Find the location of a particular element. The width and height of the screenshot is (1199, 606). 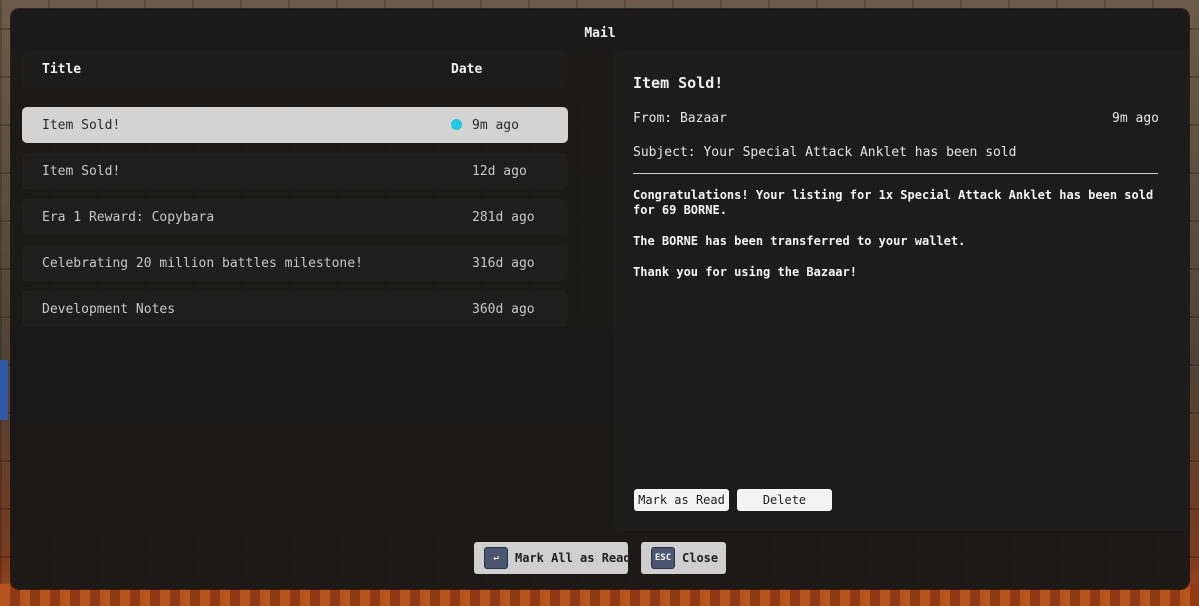

mail-item-title: Era 1 Reward: Copybara is located at coordinates (128, 217).